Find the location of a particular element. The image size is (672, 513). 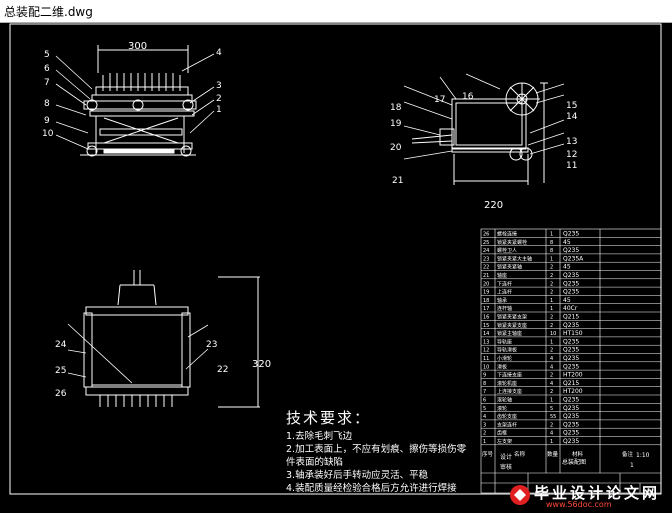

side-label-13: 13 is located at coordinates (572, 142).